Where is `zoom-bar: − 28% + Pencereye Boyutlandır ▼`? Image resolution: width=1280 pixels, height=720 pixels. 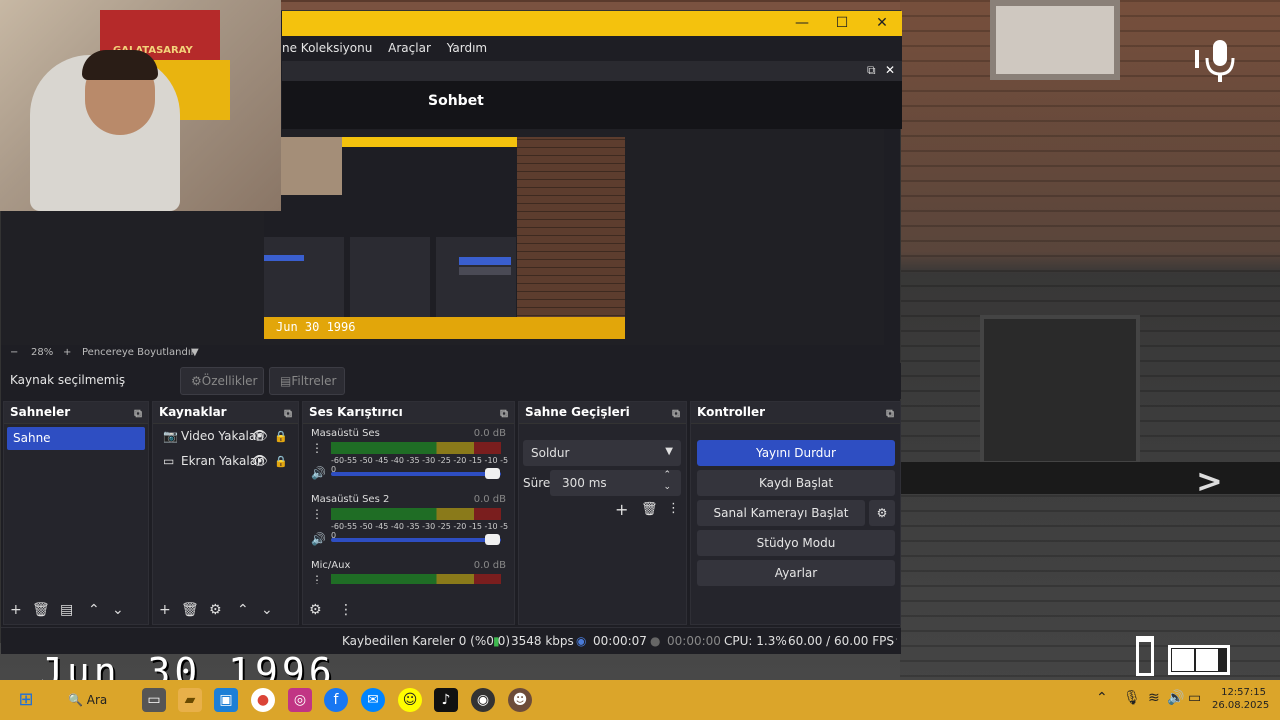
zoom-bar: − 28% + Pencereye Boyutlandır ▼ is located at coordinates (442, 354).